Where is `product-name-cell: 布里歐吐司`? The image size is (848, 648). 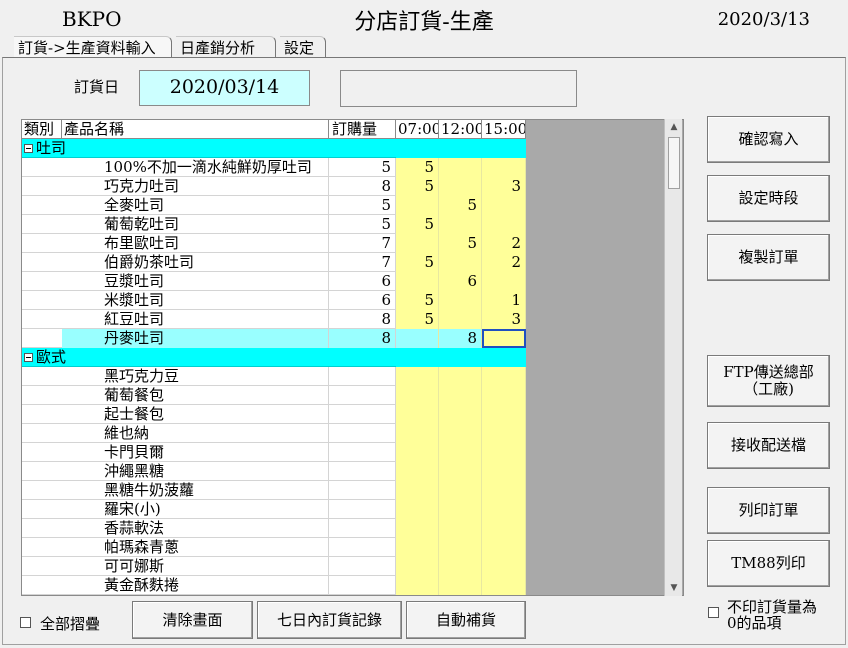 product-name-cell: 布里歐吐司 is located at coordinates (195, 243).